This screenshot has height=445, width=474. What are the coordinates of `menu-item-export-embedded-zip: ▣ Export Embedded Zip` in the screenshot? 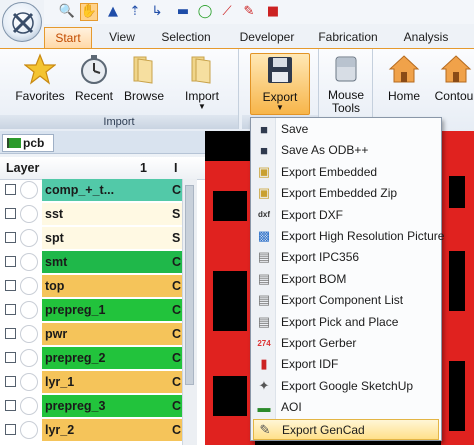 It's located at (346, 193).